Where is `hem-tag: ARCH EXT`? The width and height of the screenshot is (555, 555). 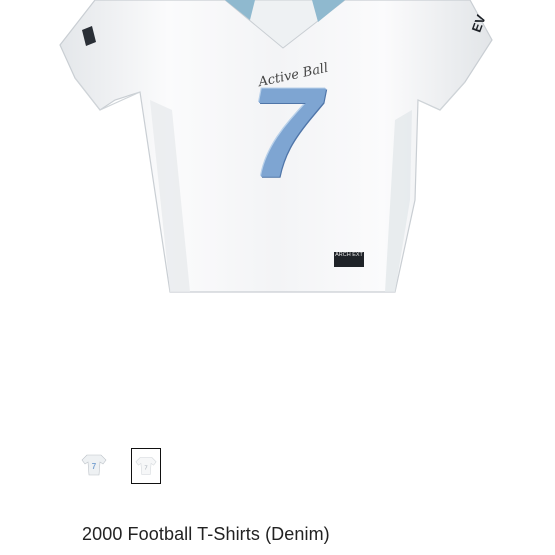 hem-tag: ARCH EXT is located at coordinates (349, 259).